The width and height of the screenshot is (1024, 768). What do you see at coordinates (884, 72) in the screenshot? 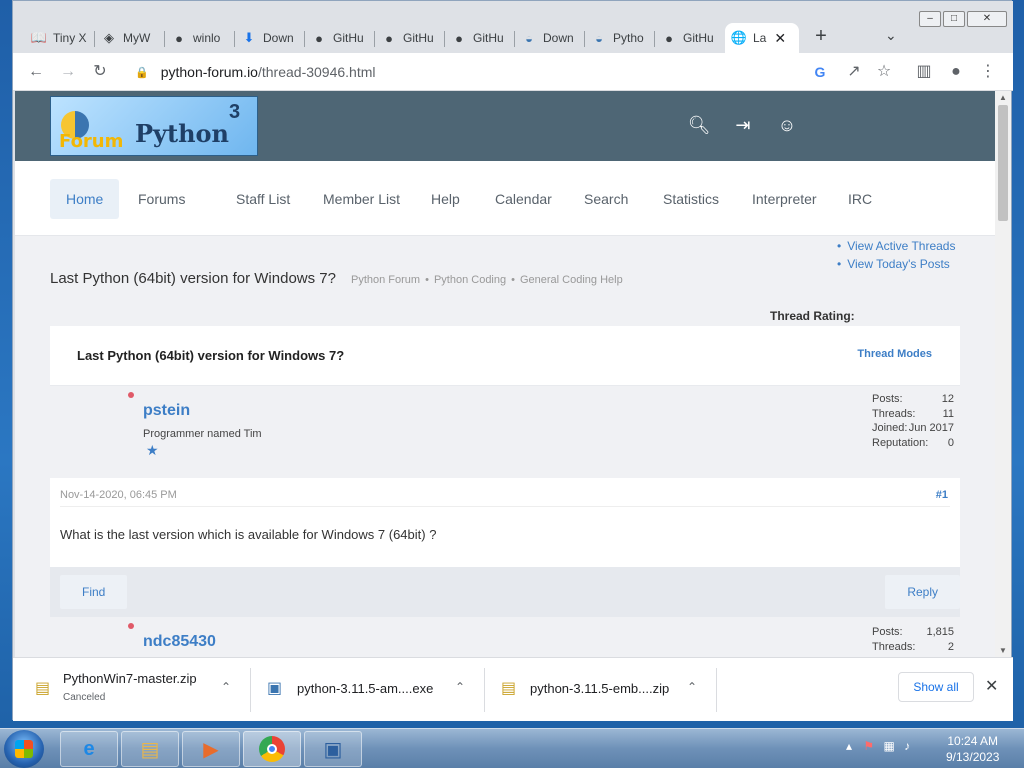
I see `bookmark-star-icon: ☆` at bounding box center [884, 72].